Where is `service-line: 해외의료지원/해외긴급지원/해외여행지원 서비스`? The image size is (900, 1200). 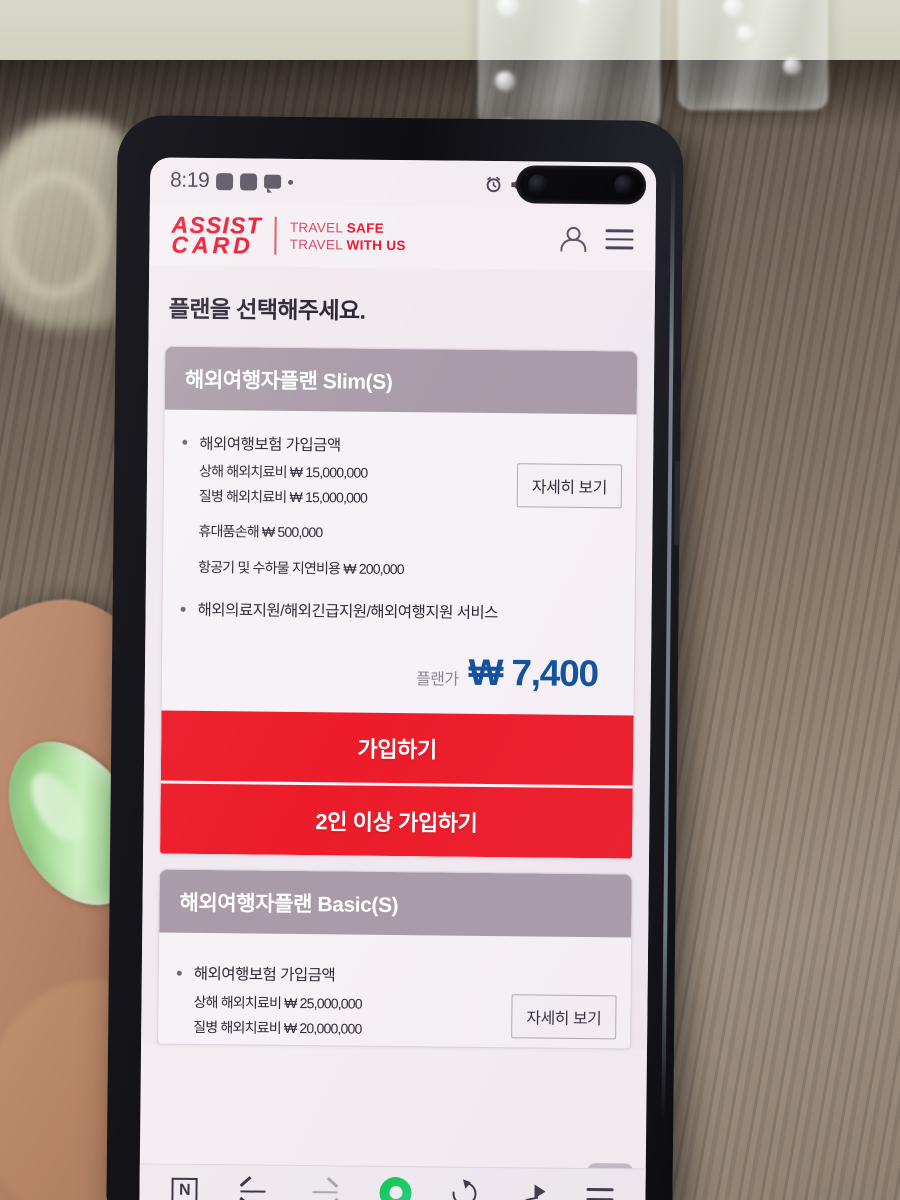 service-line: 해외의료지원/해외긴급지원/해외여행지원 서비스 is located at coordinates (348, 612).